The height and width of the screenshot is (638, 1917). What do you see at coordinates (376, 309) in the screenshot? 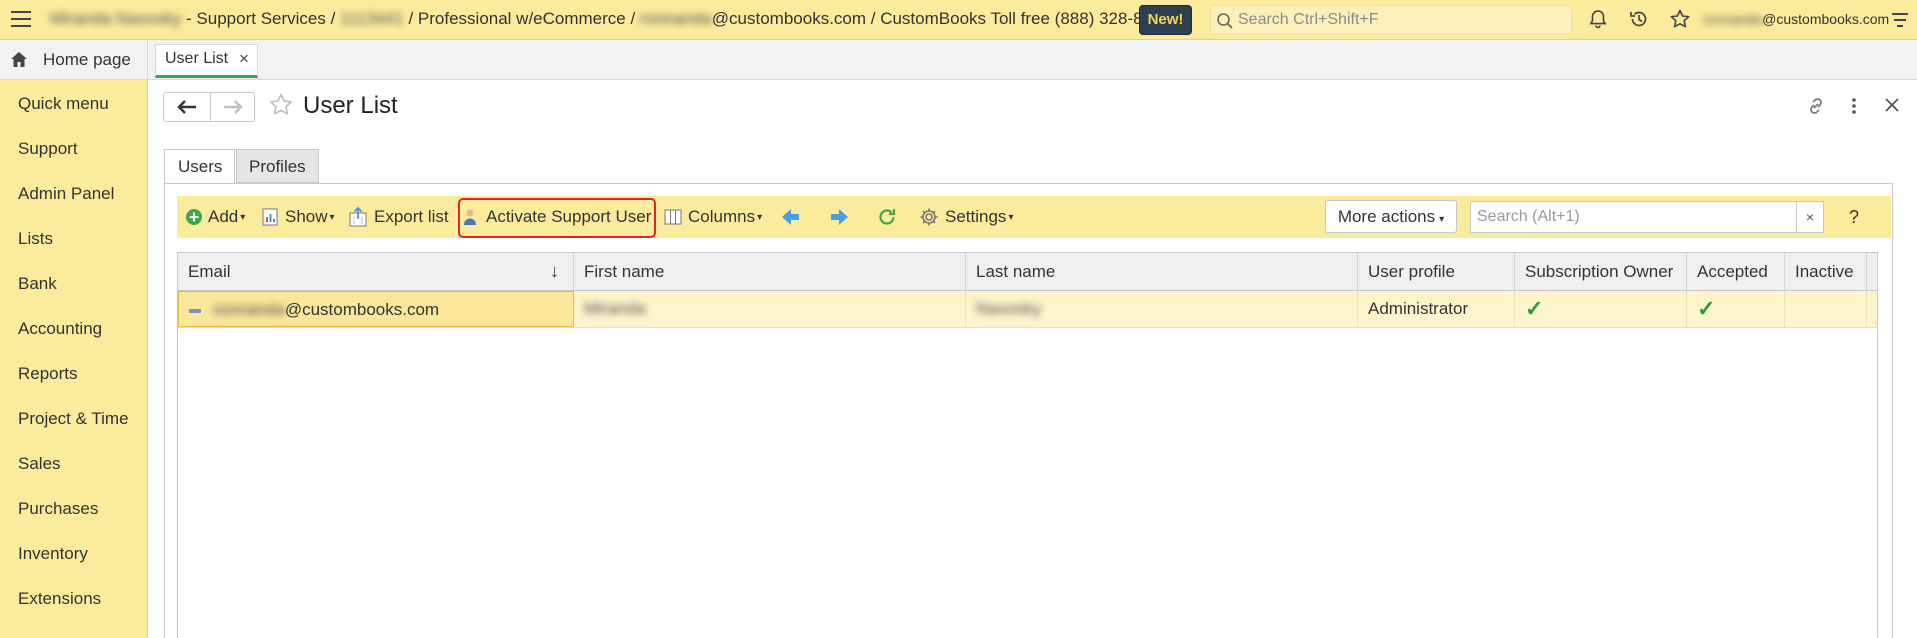
I see `cell-email: ronnanda@custombooks.com` at bounding box center [376, 309].